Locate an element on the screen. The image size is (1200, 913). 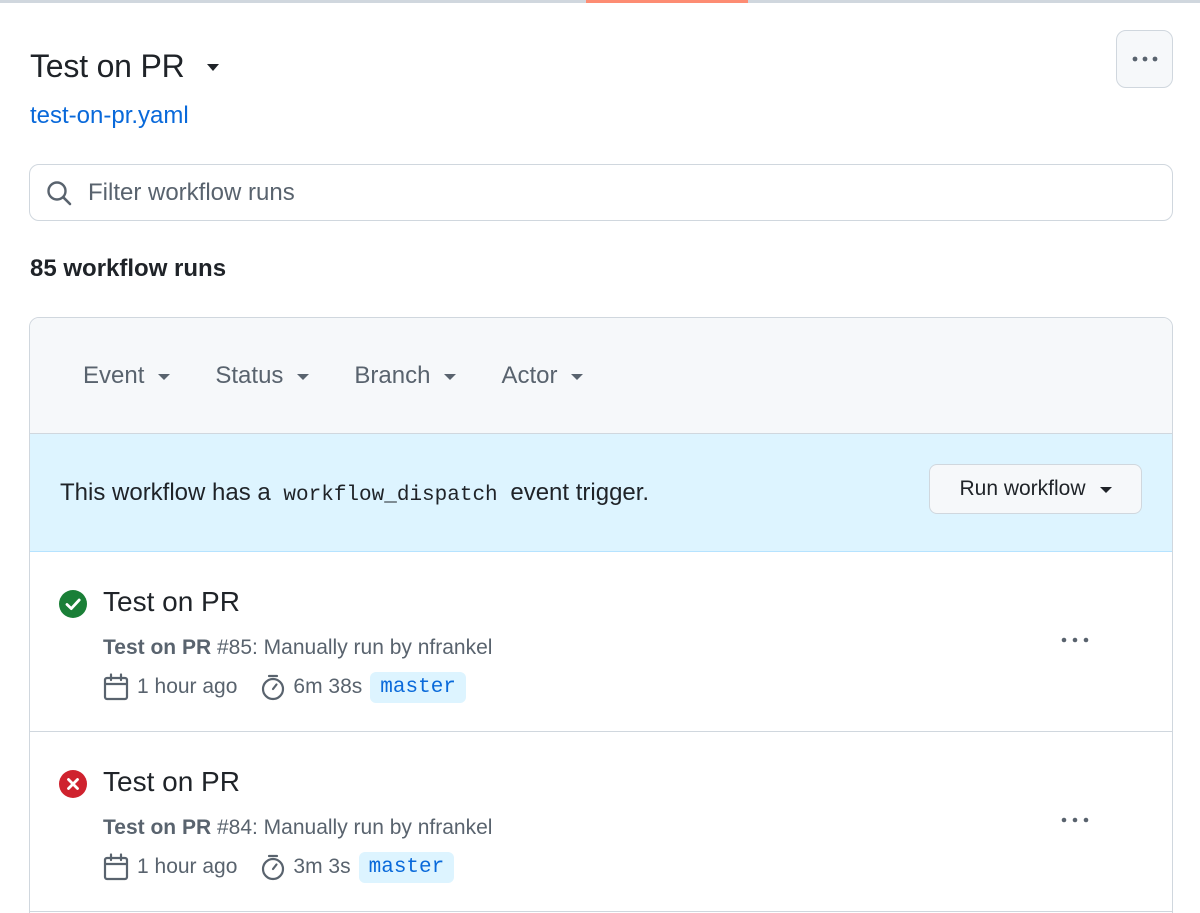
status-filter: Status is located at coordinates (262, 375).